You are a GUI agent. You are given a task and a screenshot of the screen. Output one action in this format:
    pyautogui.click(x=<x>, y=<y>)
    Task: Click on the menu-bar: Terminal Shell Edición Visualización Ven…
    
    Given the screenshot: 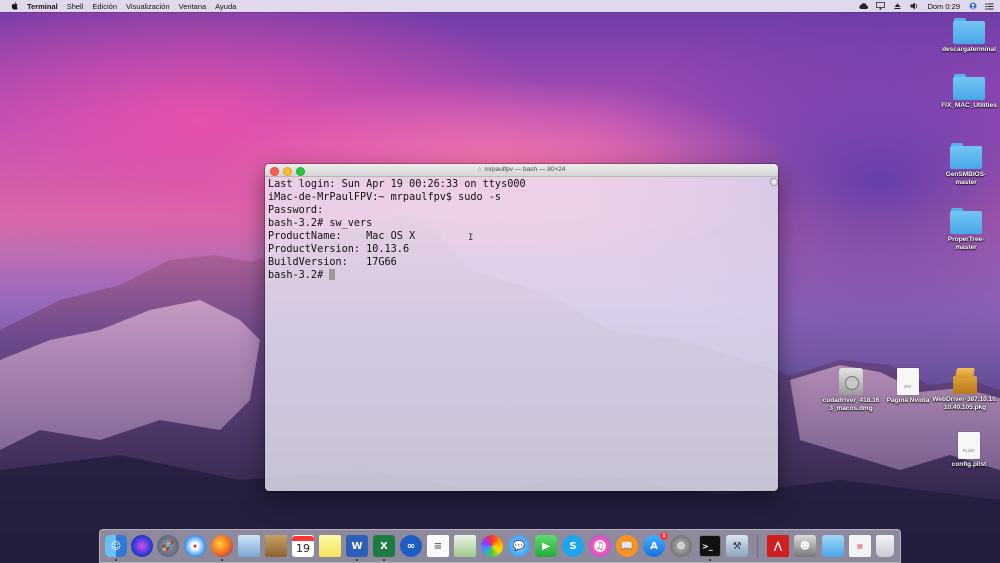 What is the action you would take?
    pyautogui.click(x=500, y=6)
    